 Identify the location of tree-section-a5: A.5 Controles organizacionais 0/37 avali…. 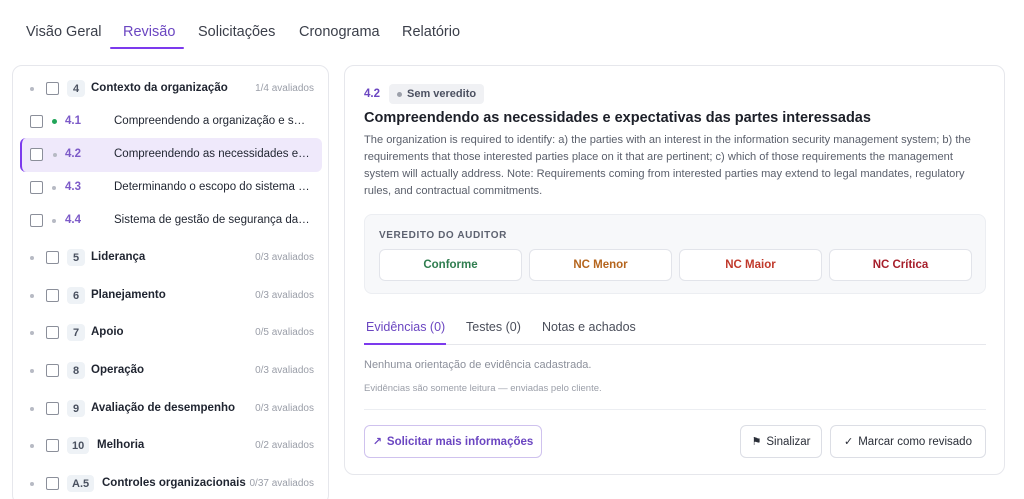
(170, 483).